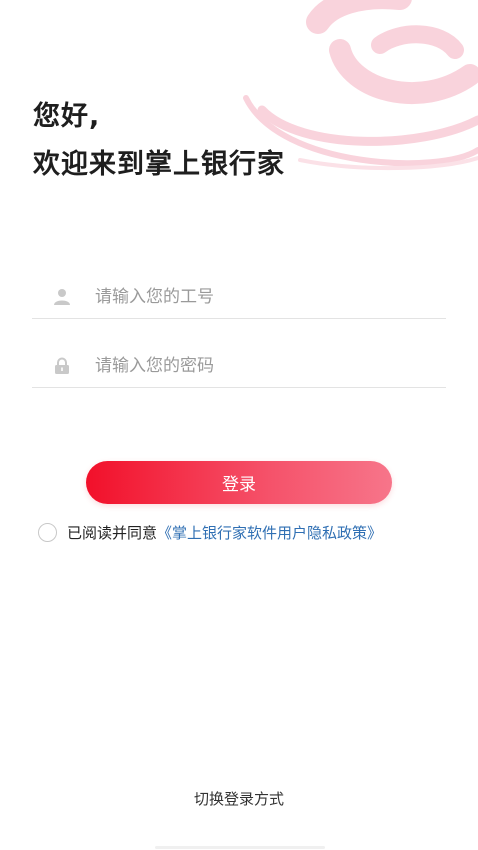 This screenshot has width=478, height=850. Describe the element at coordinates (269, 532) in the screenshot. I see `privacy-policy-link: 《掌上银行家软件用户隐私政策》` at that location.